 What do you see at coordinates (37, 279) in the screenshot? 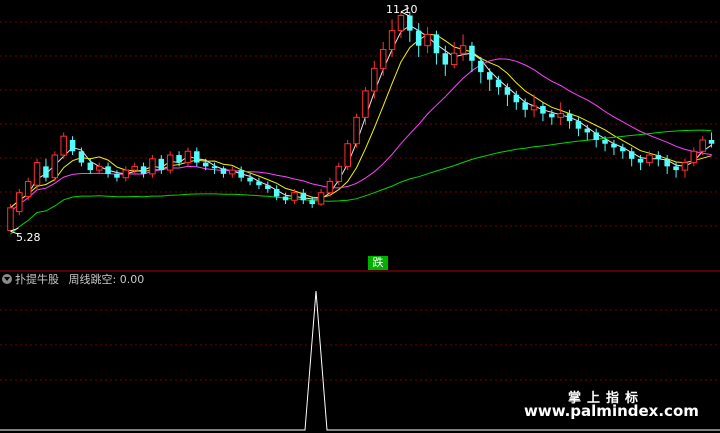
I see `indicator-name: 扑提牛股` at bounding box center [37, 279].